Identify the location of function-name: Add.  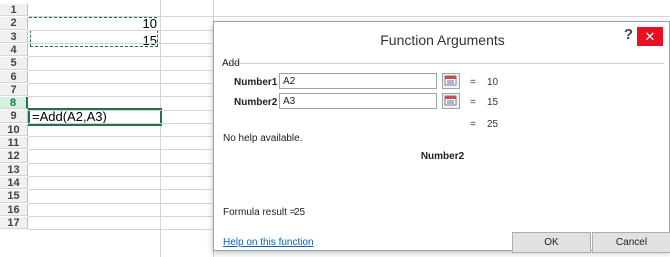
(231, 63).